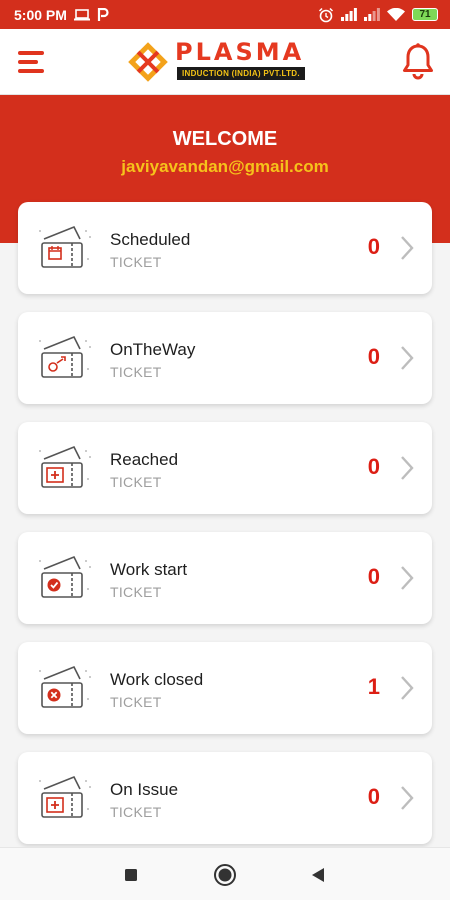 The height and width of the screenshot is (900, 450). What do you see at coordinates (32, 62) in the screenshot?
I see `menu-button` at bounding box center [32, 62].